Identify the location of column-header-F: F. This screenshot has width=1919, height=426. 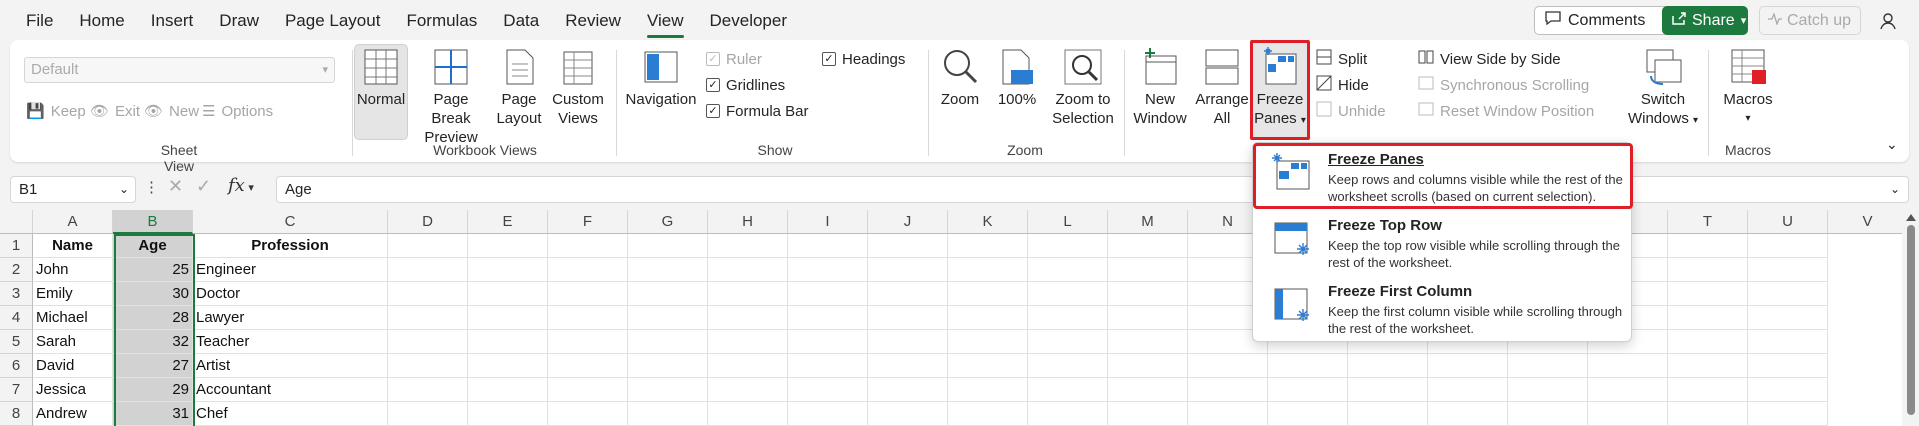
(588, 222).